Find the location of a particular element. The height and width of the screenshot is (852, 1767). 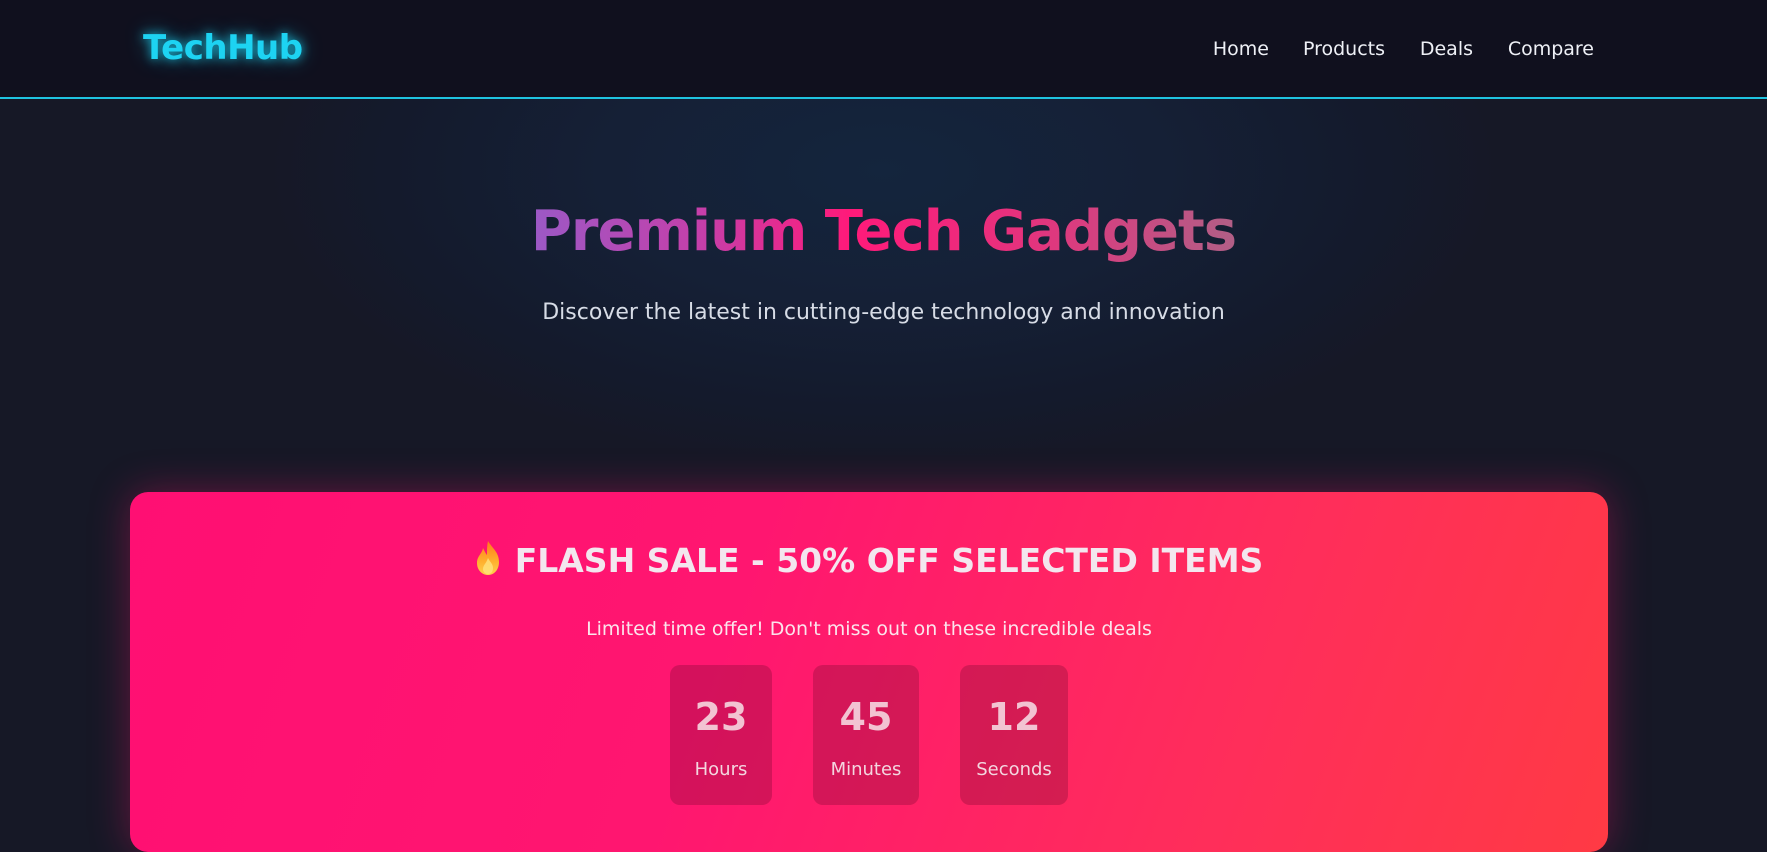

nav-link-products: Products is located at coordinates (1344, 49).